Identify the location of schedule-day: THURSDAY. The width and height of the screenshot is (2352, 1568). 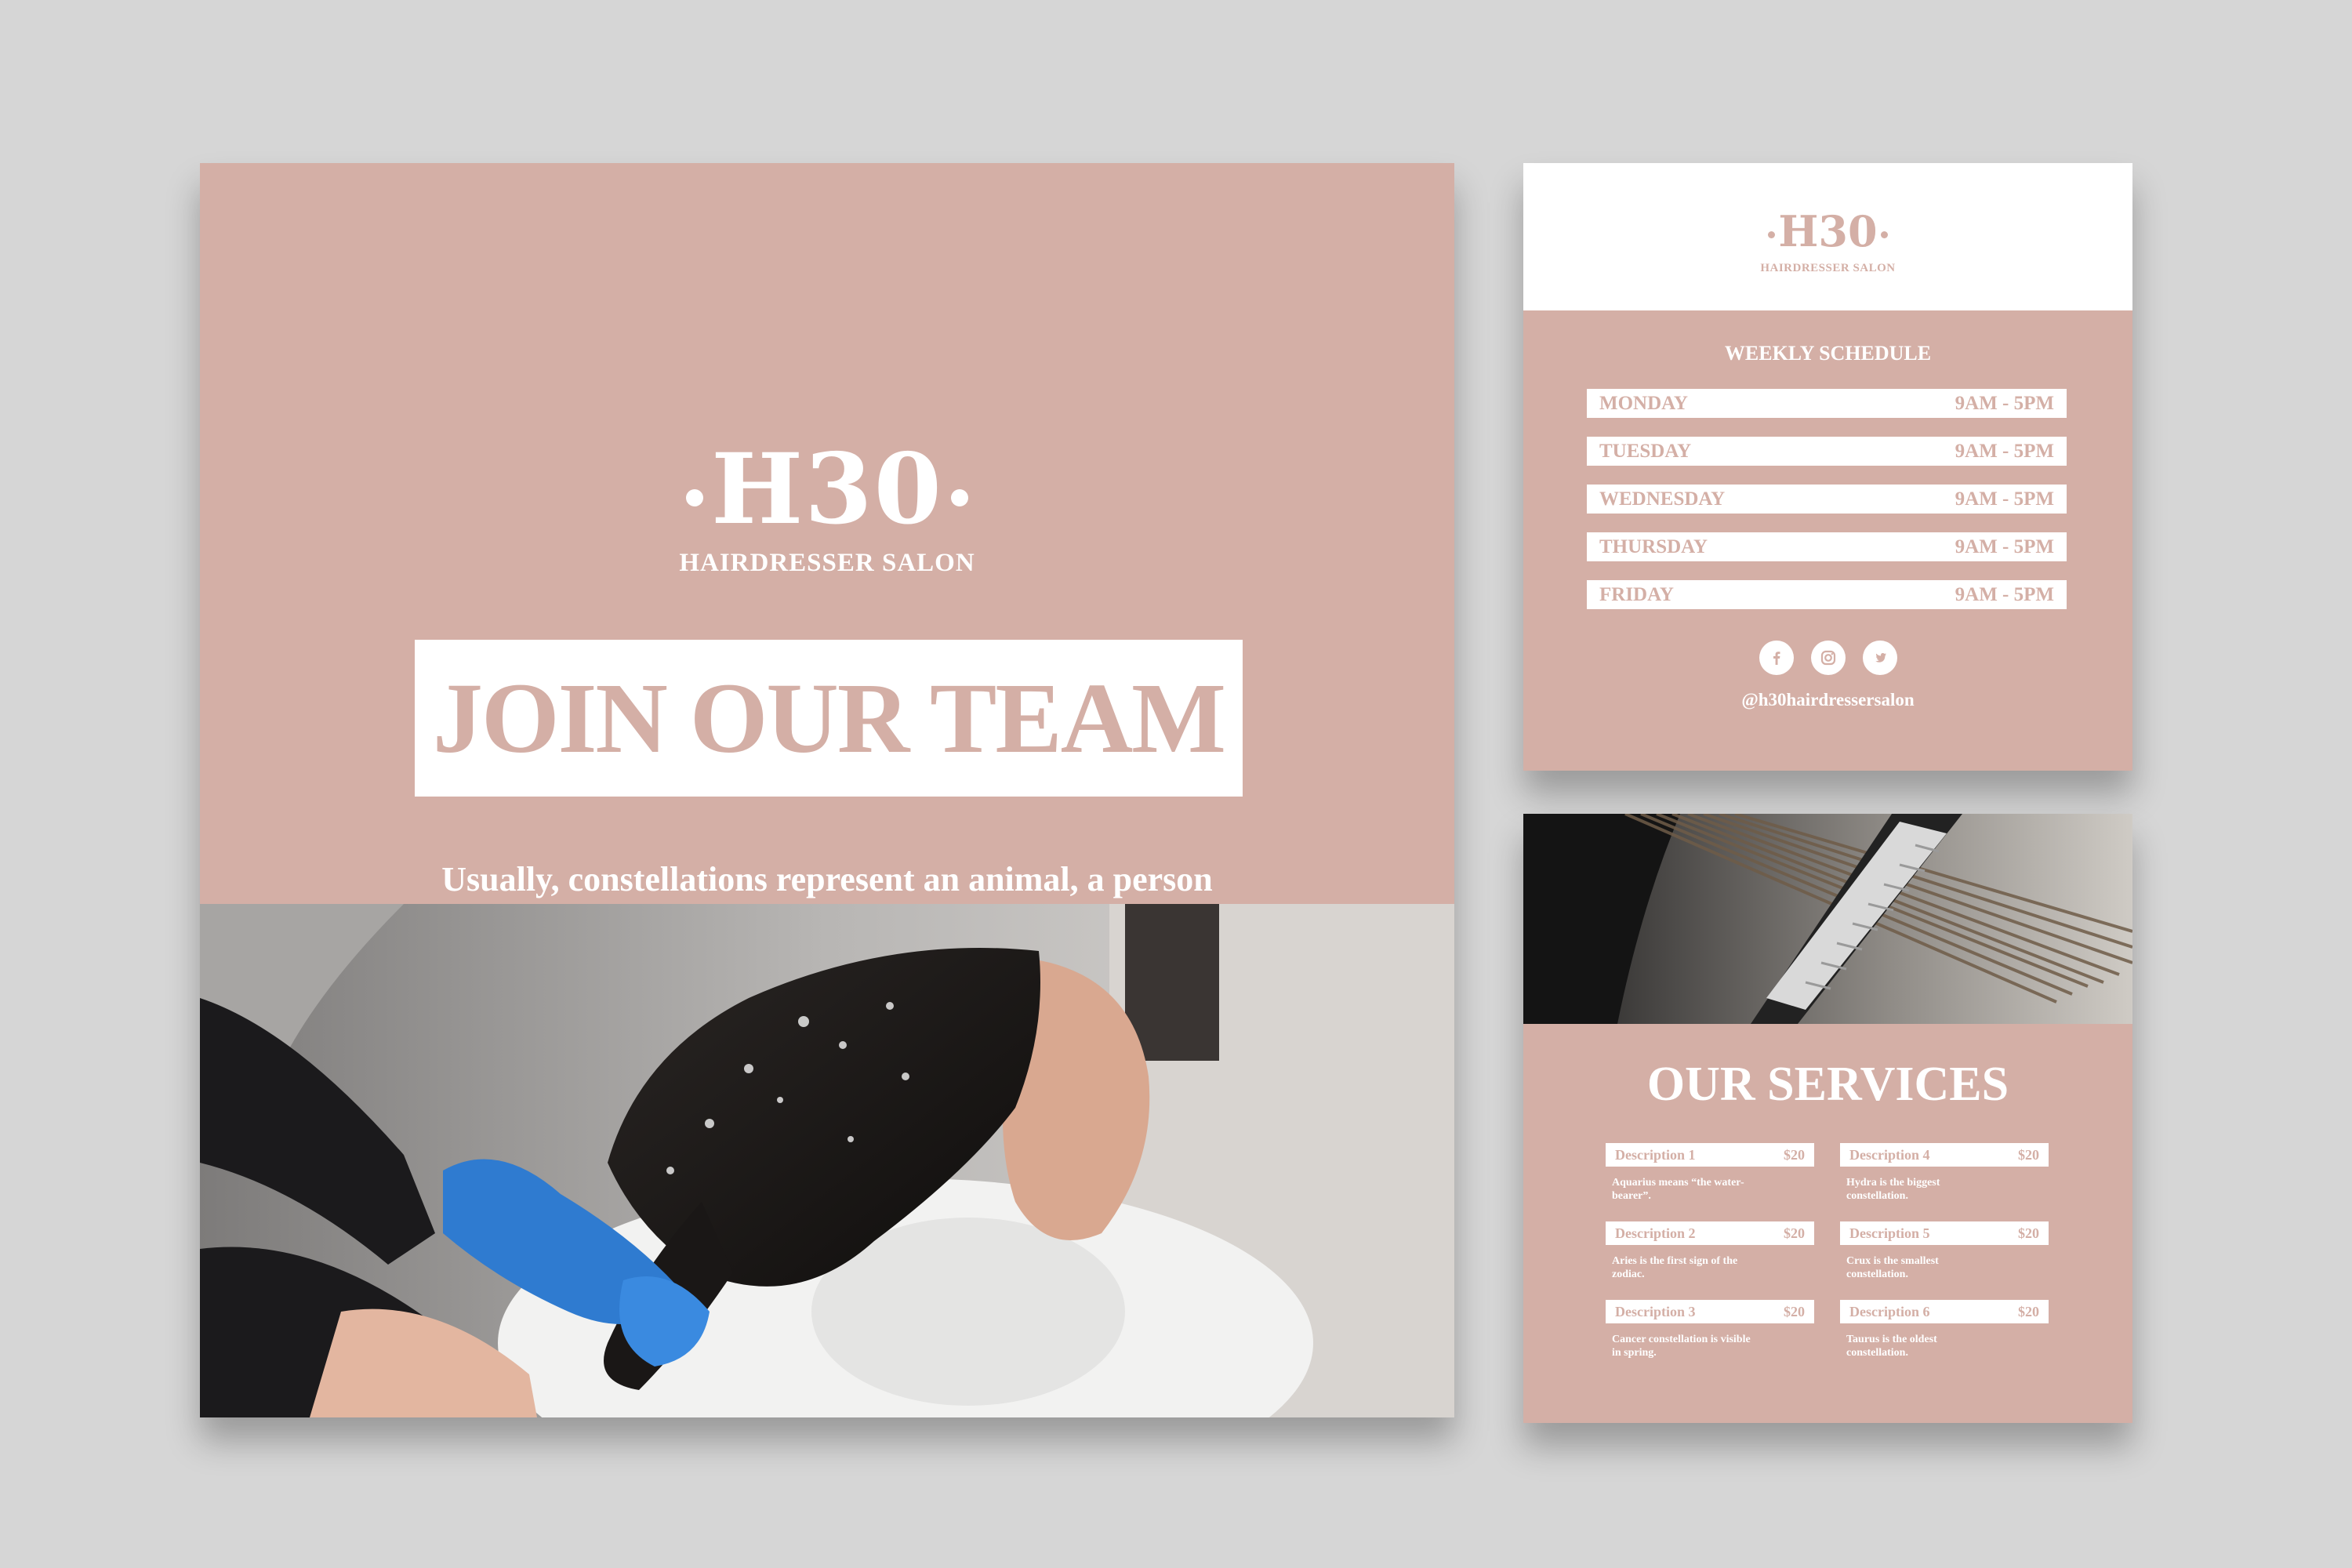
(1654, 546).